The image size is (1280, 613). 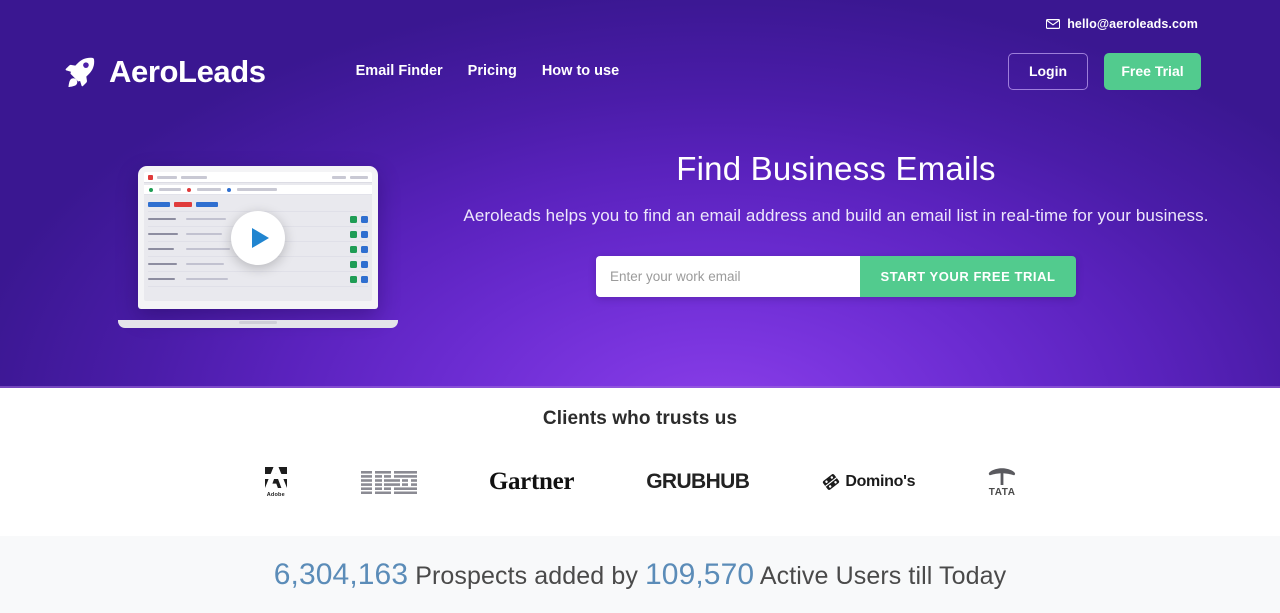 I want to click on play-icon, so click(x=260, y=238).